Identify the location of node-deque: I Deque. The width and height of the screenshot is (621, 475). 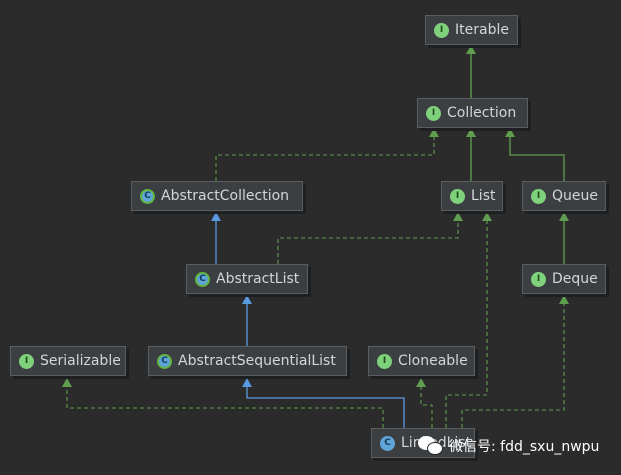
(564, 279).